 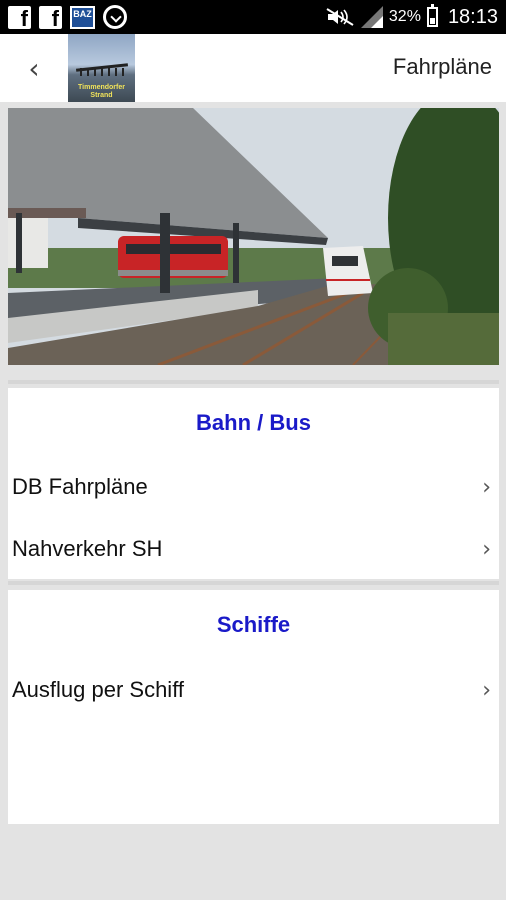 What do you see at coordinates (253, 17) in the screenshot?
I see `status-bar: f f BAZ 32% 18:13` at bounding box center [253, 17].